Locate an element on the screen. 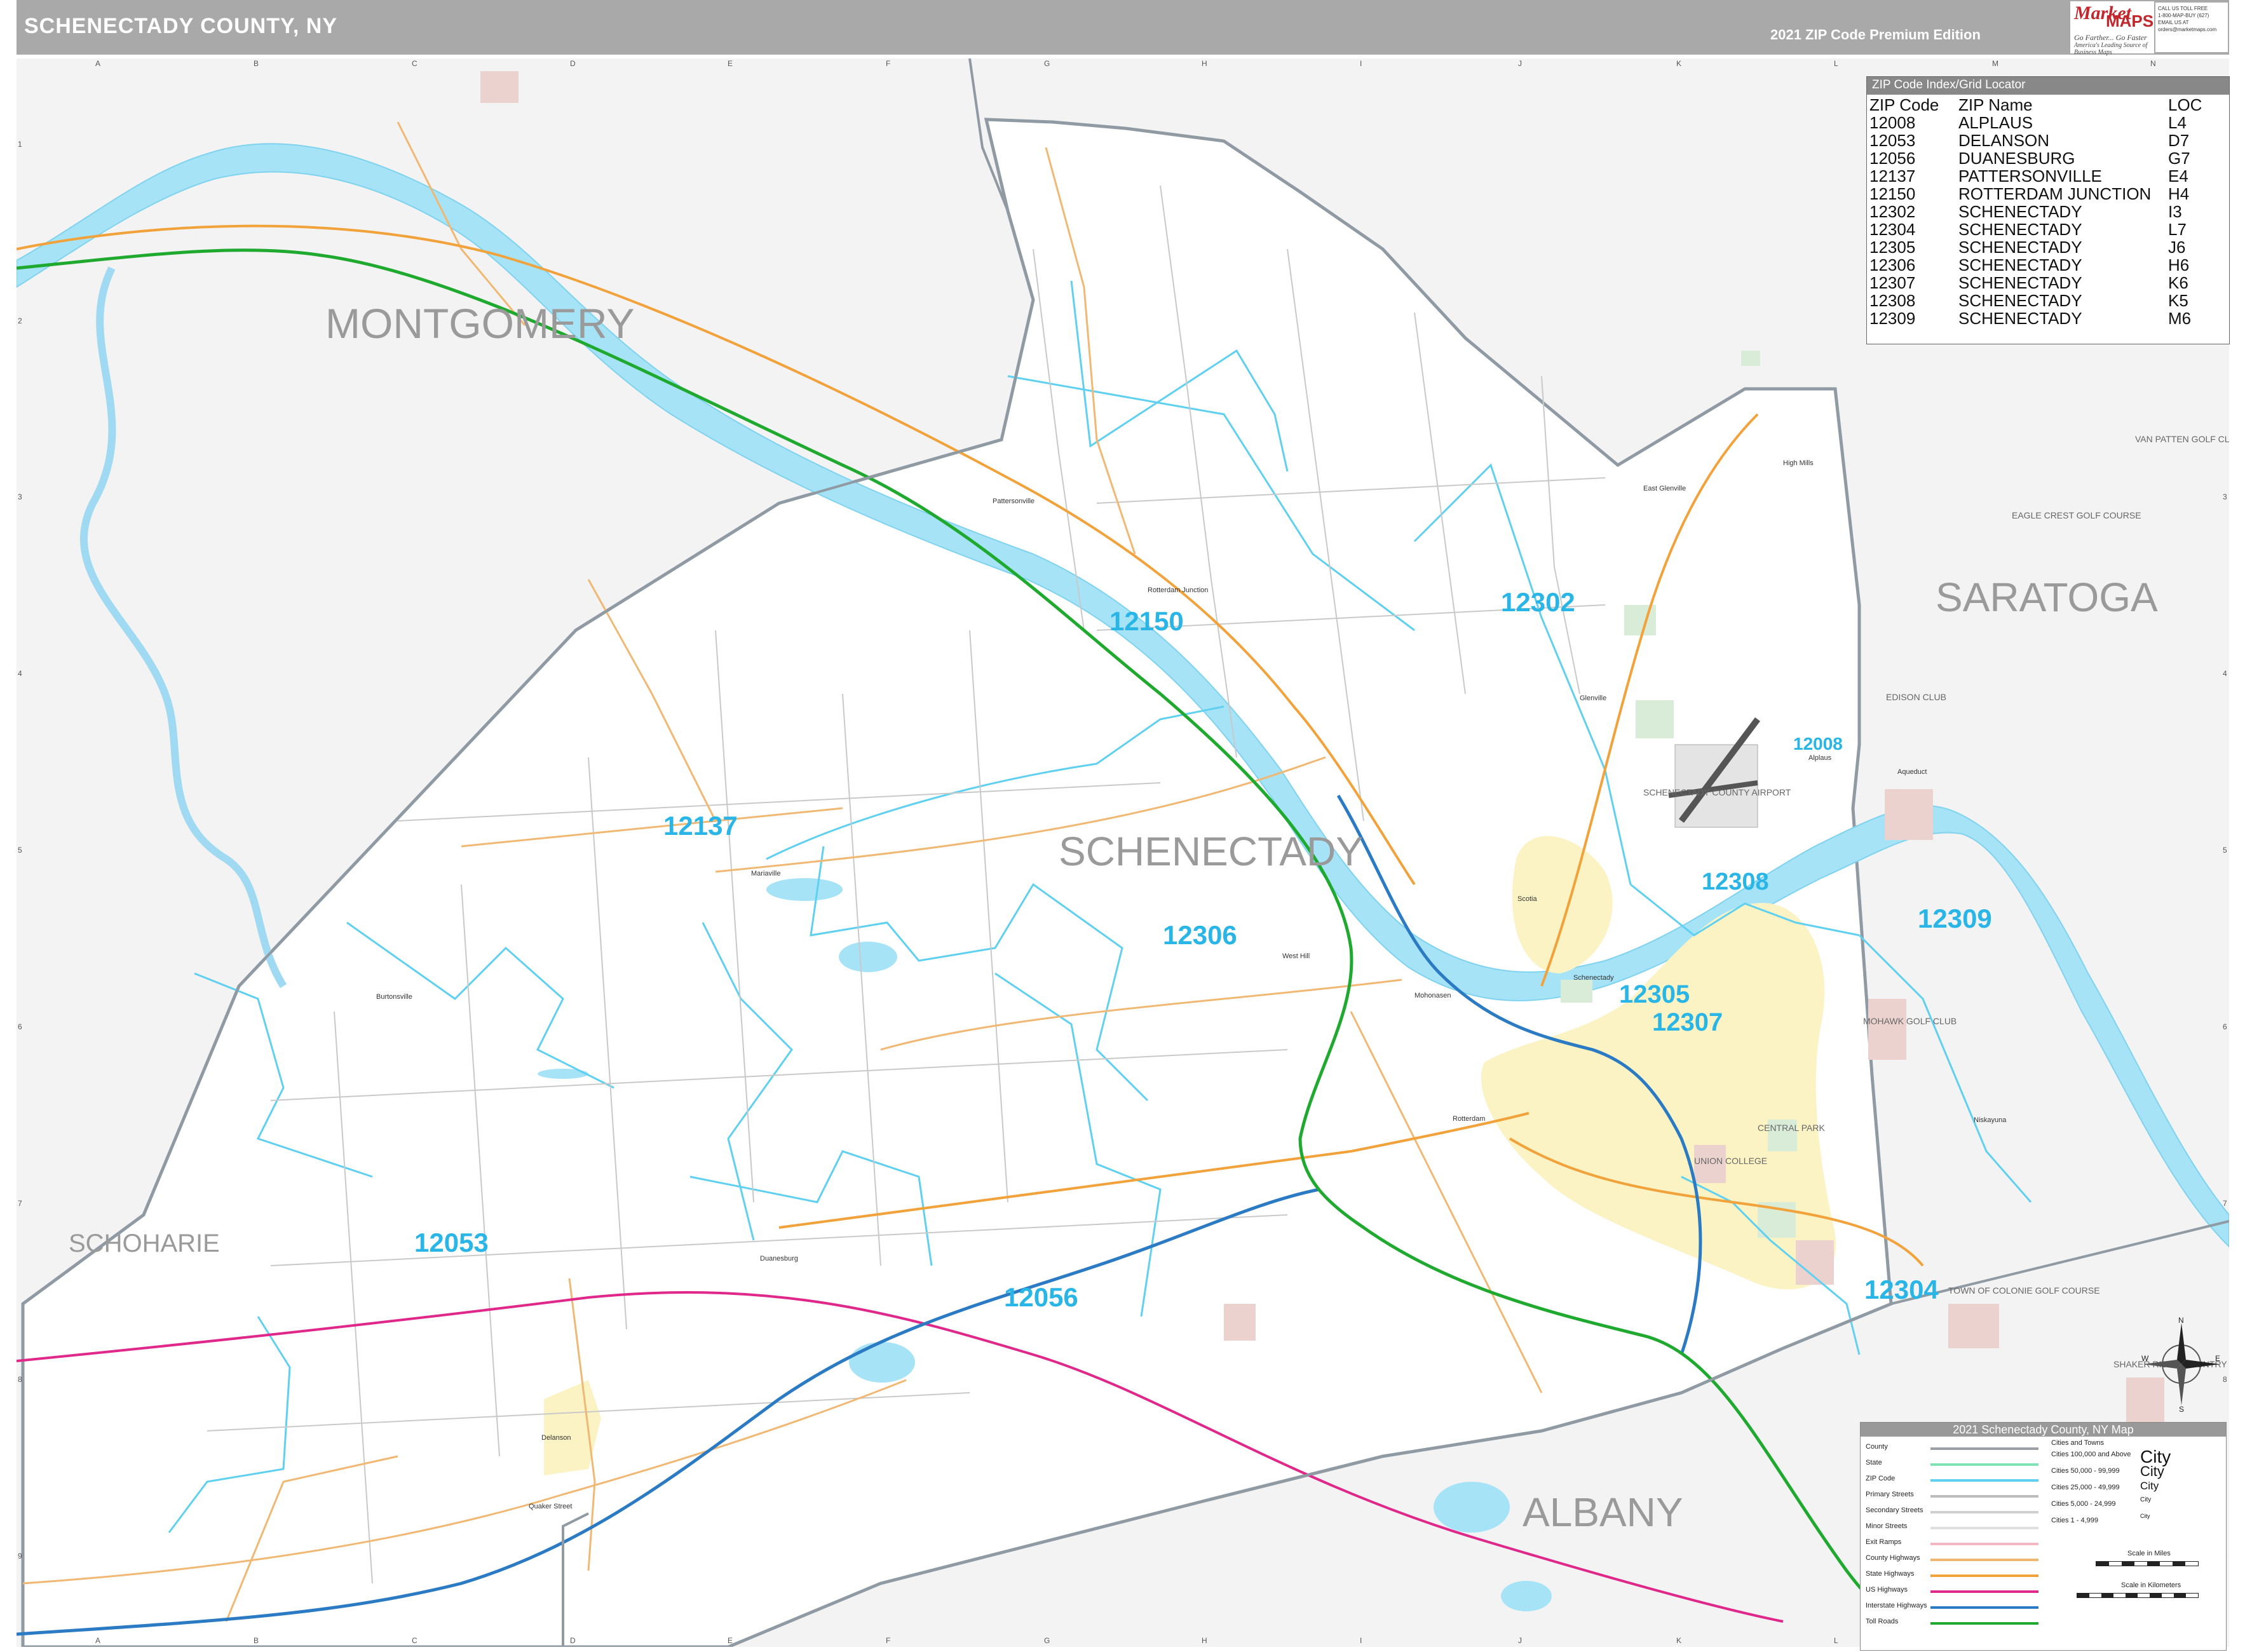  contact-line: EMAIL US AT is located at coordinates (2173, 23).